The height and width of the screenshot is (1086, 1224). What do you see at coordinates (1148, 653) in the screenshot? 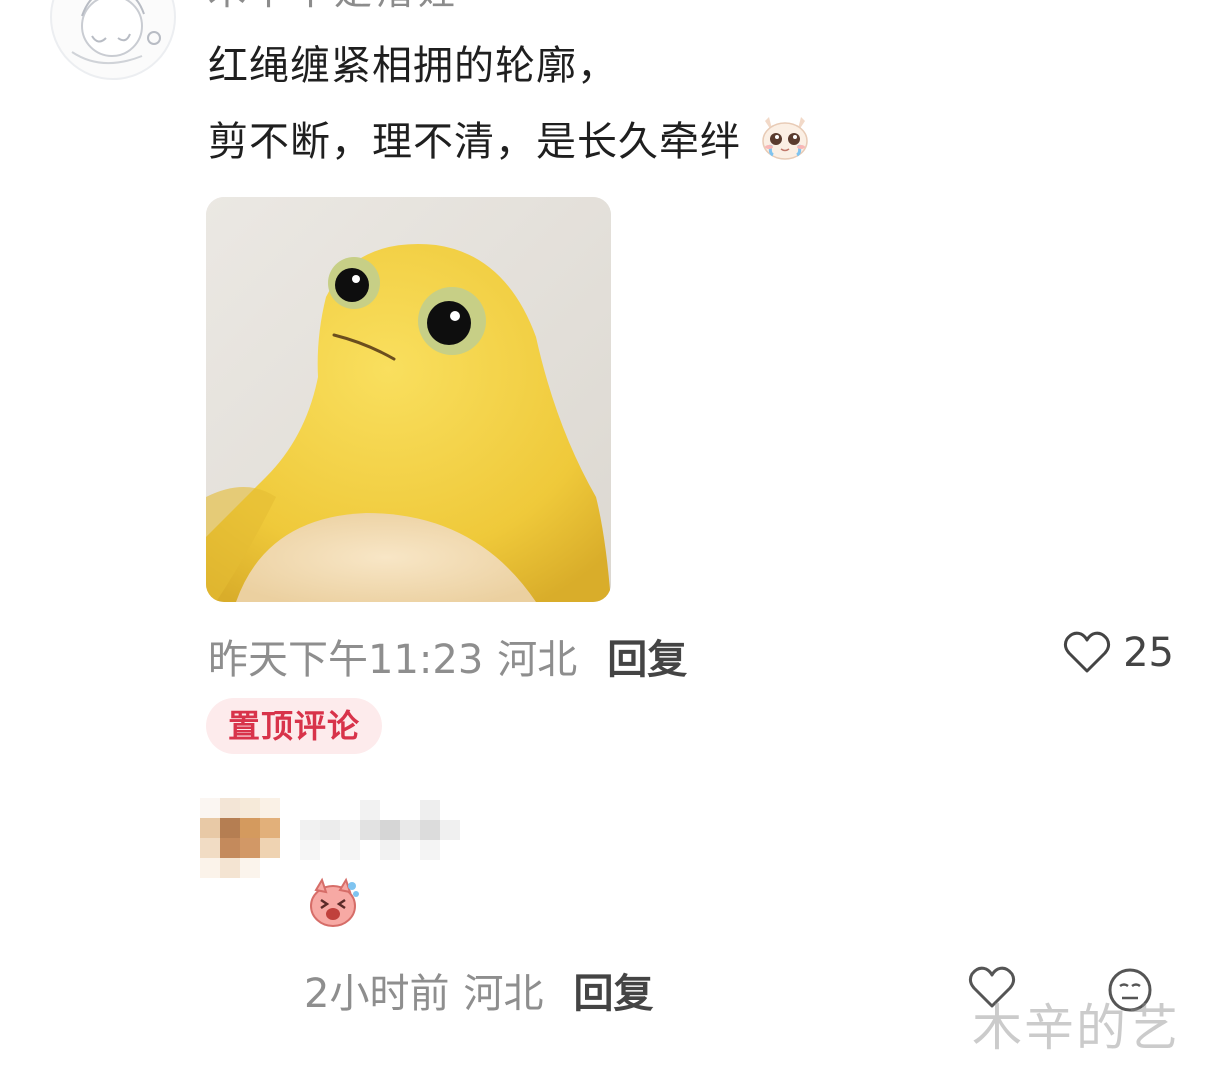
I see `like-count: 25` at bounding box center [1148, 653].